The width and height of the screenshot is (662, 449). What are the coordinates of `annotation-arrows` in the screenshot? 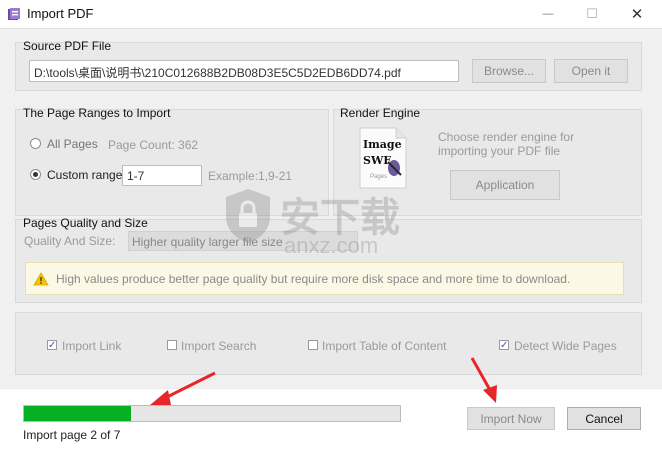 It's located at (323, 381).